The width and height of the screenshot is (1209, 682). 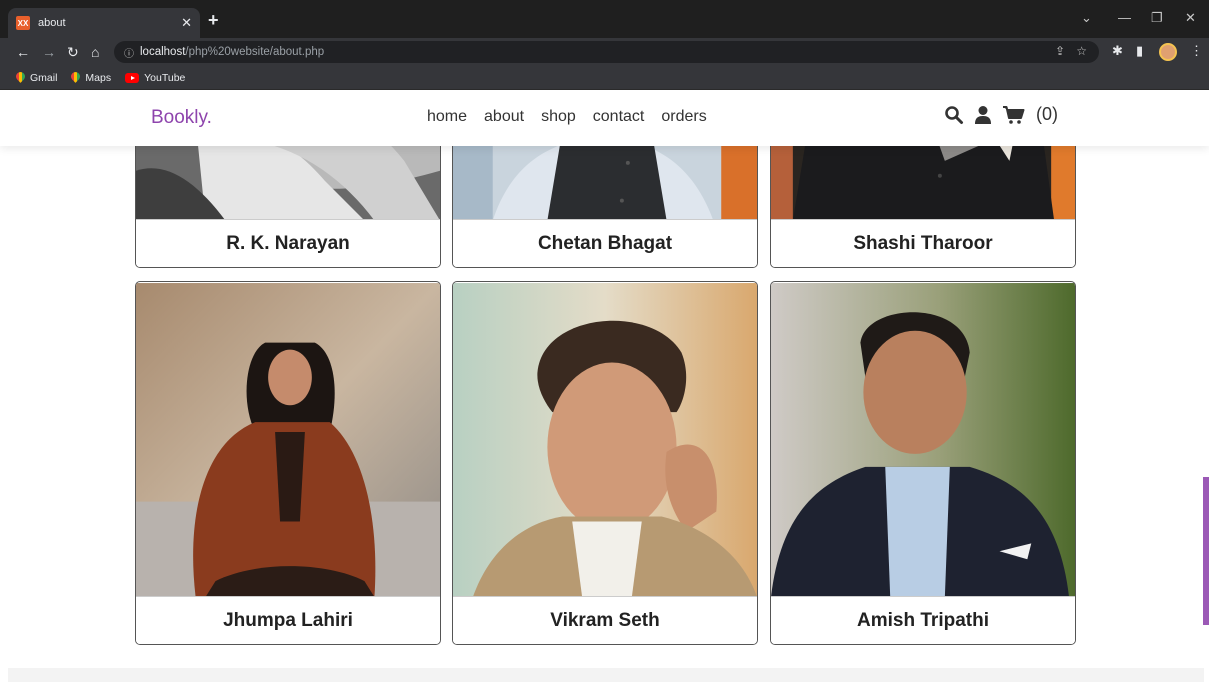 What do you see at coordinates (23, 23) in the screenshot?
I see `xampp-favicon-icon: XX` at bounding box center [23, 23].